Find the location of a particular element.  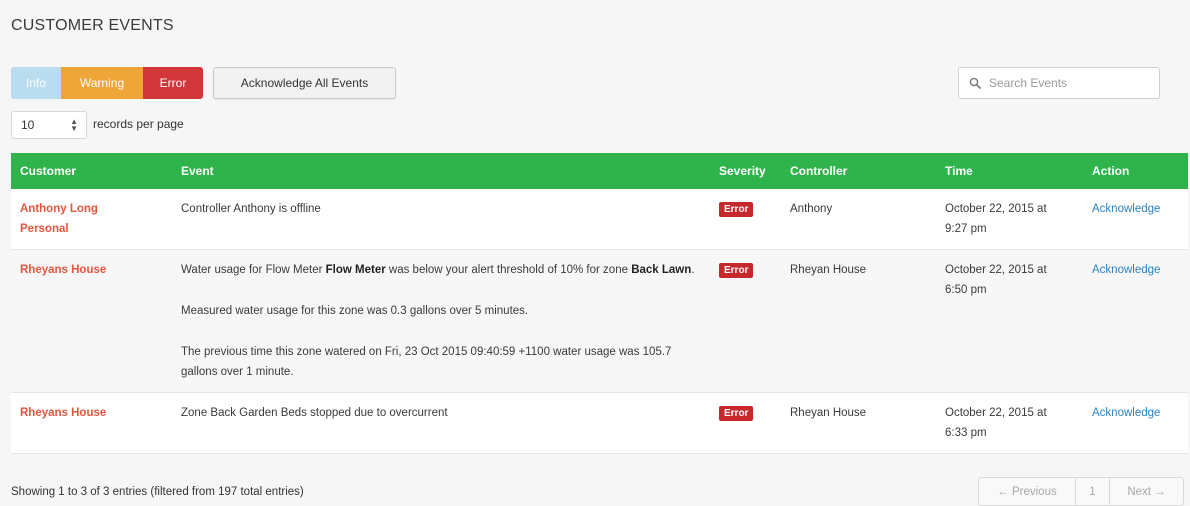

event-text: . is located at coordinates (693, 270).